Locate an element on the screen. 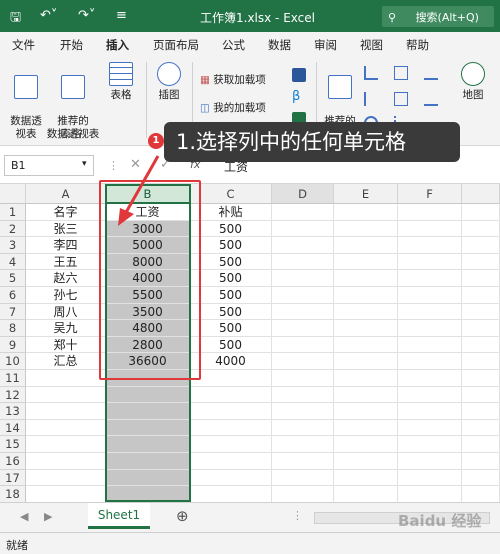  row-header: 6 is located at coordinates (13, 295).